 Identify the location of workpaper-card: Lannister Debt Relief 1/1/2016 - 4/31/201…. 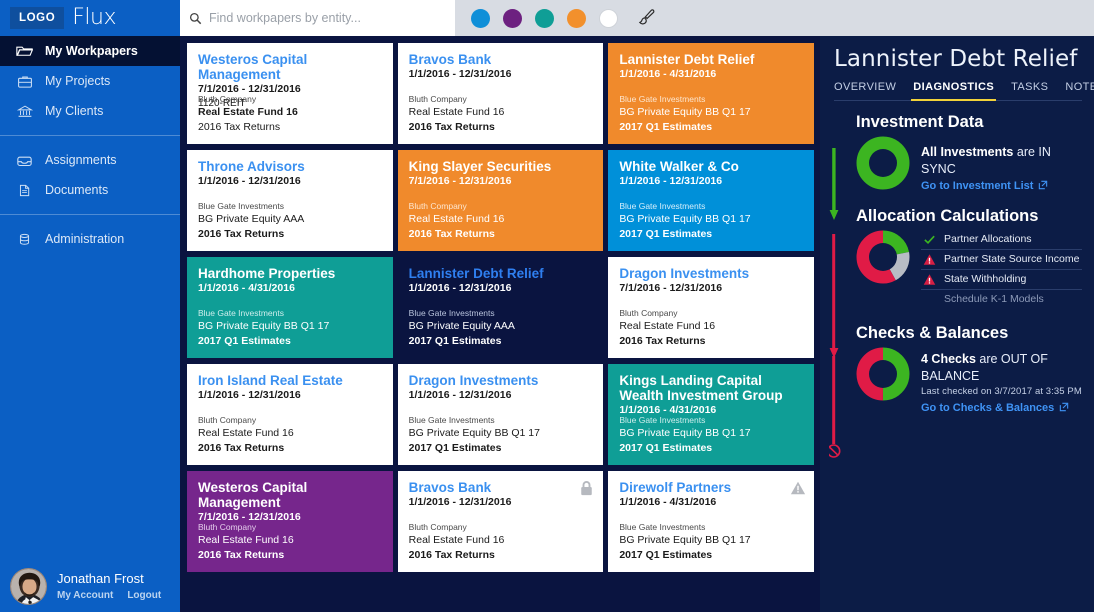
(711, 93).